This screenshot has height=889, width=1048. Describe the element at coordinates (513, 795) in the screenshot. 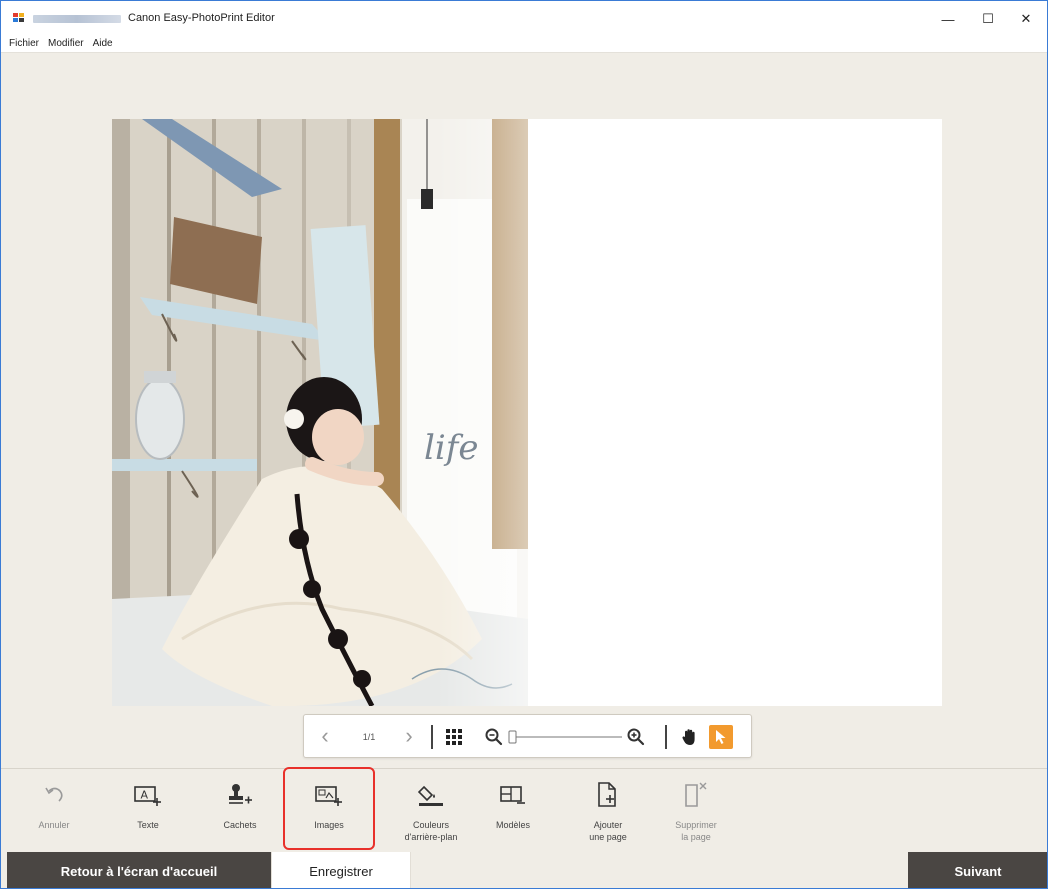

I see `templates-icon` at that location.